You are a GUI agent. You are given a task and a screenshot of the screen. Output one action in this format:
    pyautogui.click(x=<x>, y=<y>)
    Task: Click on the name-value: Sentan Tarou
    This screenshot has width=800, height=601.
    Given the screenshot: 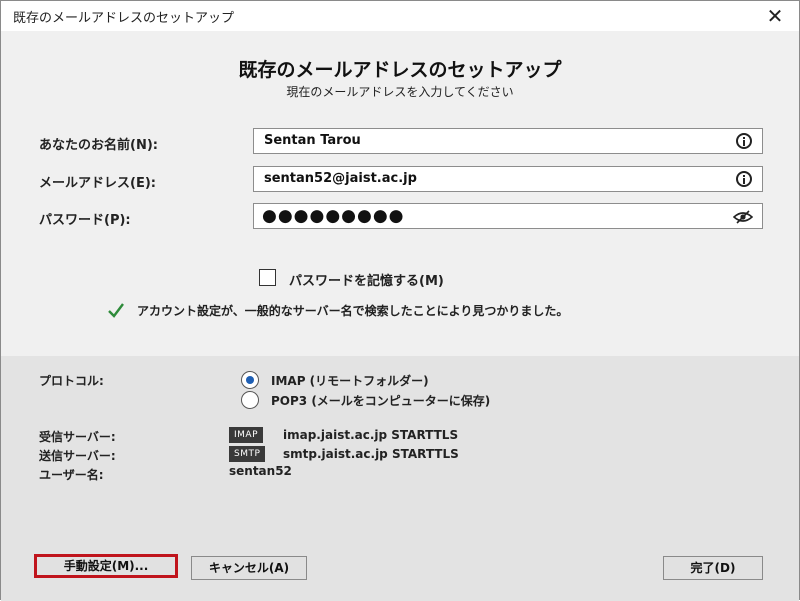 What is the action you would take?
    pyautogui.click(x=312, y=140)
    